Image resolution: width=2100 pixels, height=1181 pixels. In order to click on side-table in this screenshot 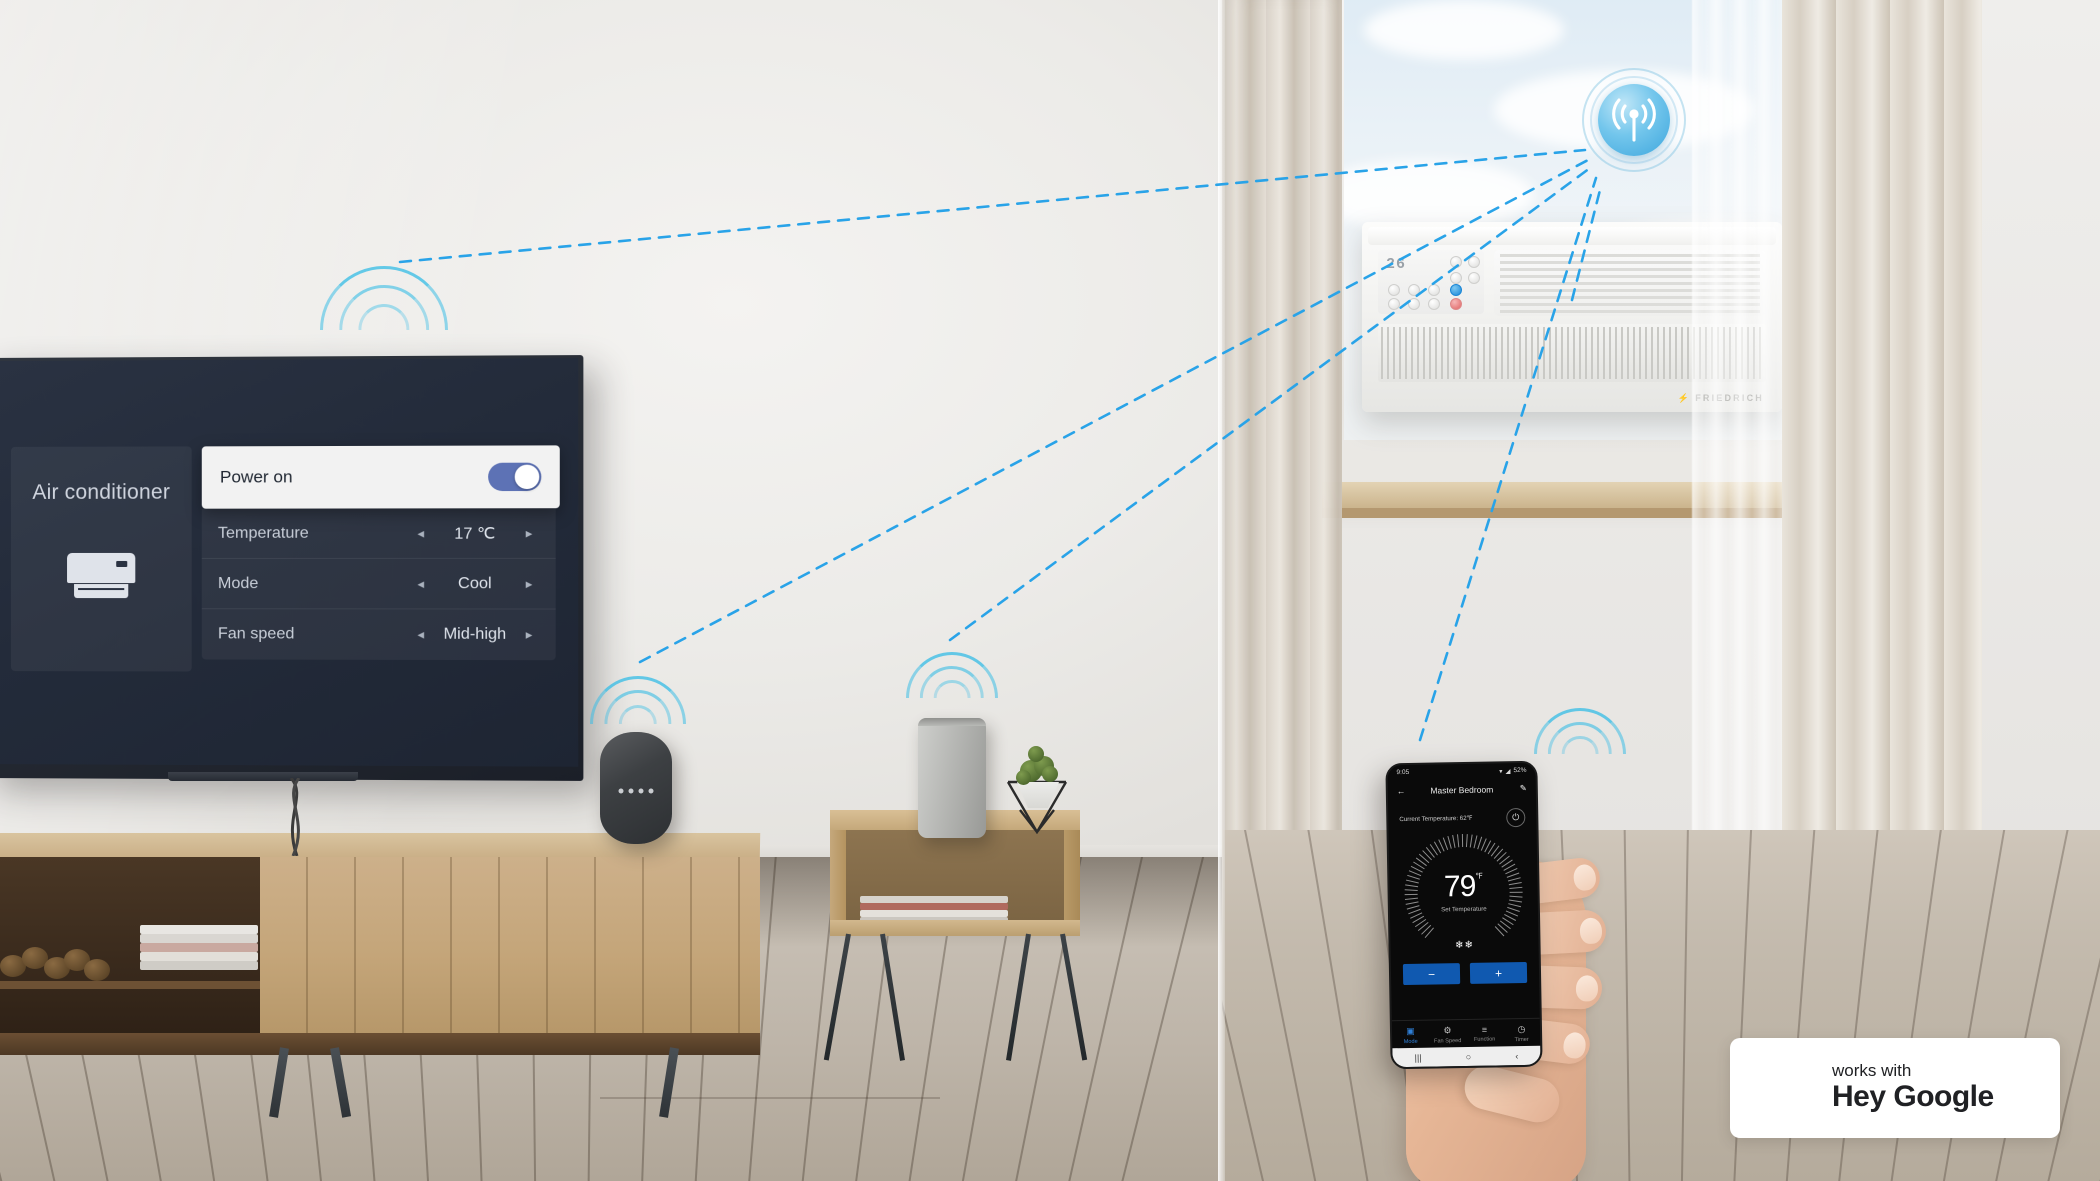, I will do `click(955, 955)`.